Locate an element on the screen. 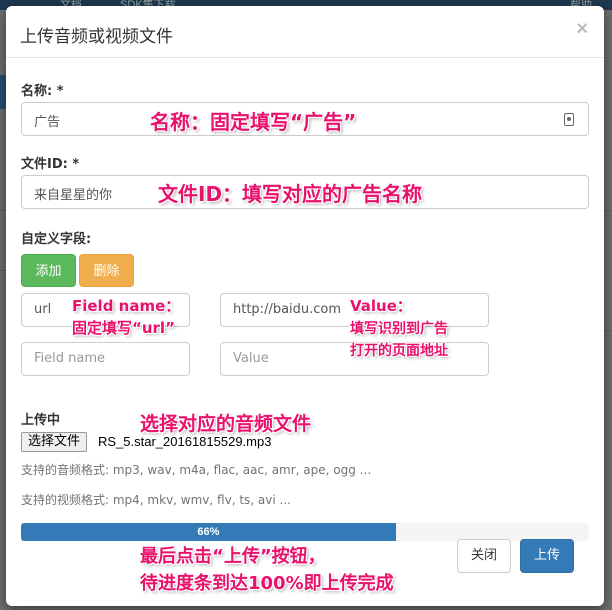 This screenshot has width=612, height=610. fileid-input-value: 来自星星的你 is located at coordinates (73, 195).